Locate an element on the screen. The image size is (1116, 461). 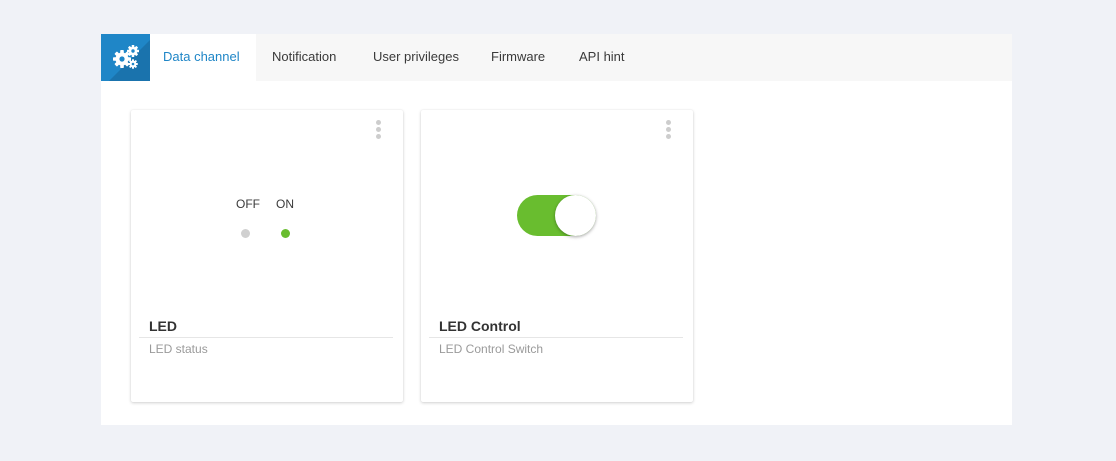
tab-api-hint: API hint is located at coordinates (602, 57).